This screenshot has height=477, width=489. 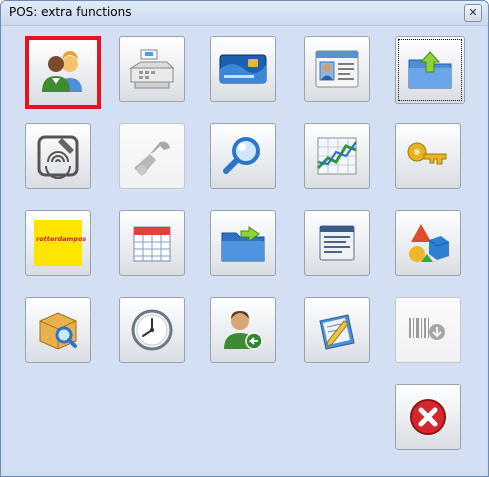 I want to click on calendar-button, so click(x=152, y=243).